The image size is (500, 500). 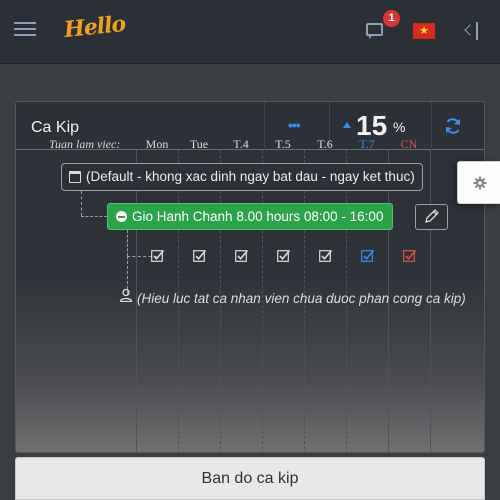 What do you see at coordinates (126, 295) in the screenshot?
I see `user-icon` at bounding box center [126, 295].